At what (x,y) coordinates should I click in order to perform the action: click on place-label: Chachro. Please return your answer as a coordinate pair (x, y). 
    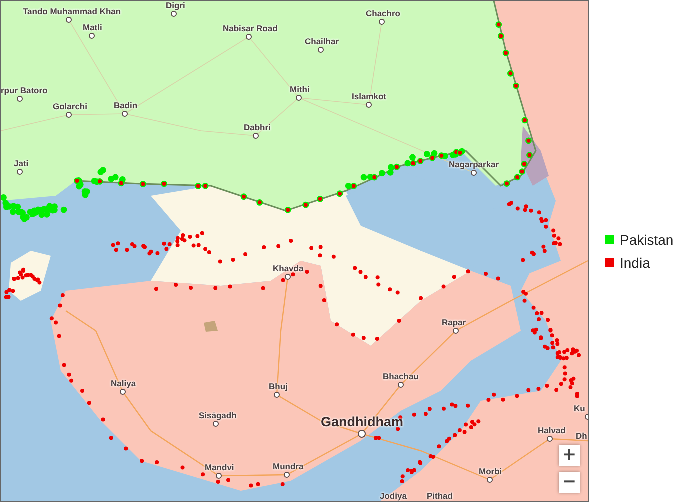
    Looking at the image, I should click on (383, 14).